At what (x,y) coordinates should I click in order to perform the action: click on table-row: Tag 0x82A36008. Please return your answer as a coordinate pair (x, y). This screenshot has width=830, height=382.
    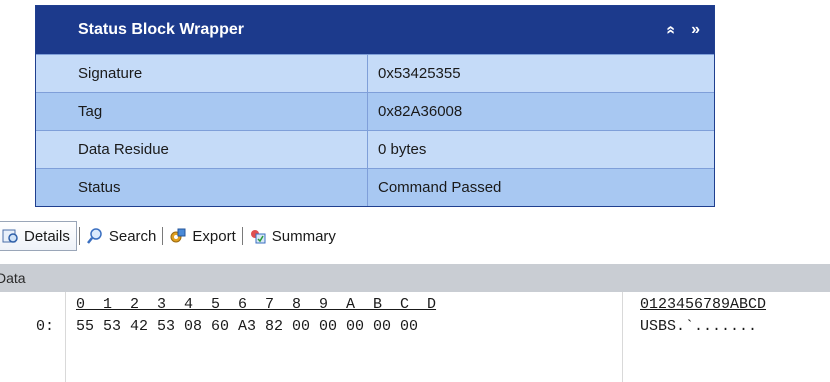
    Looking at the image, I should click on (375, 111).